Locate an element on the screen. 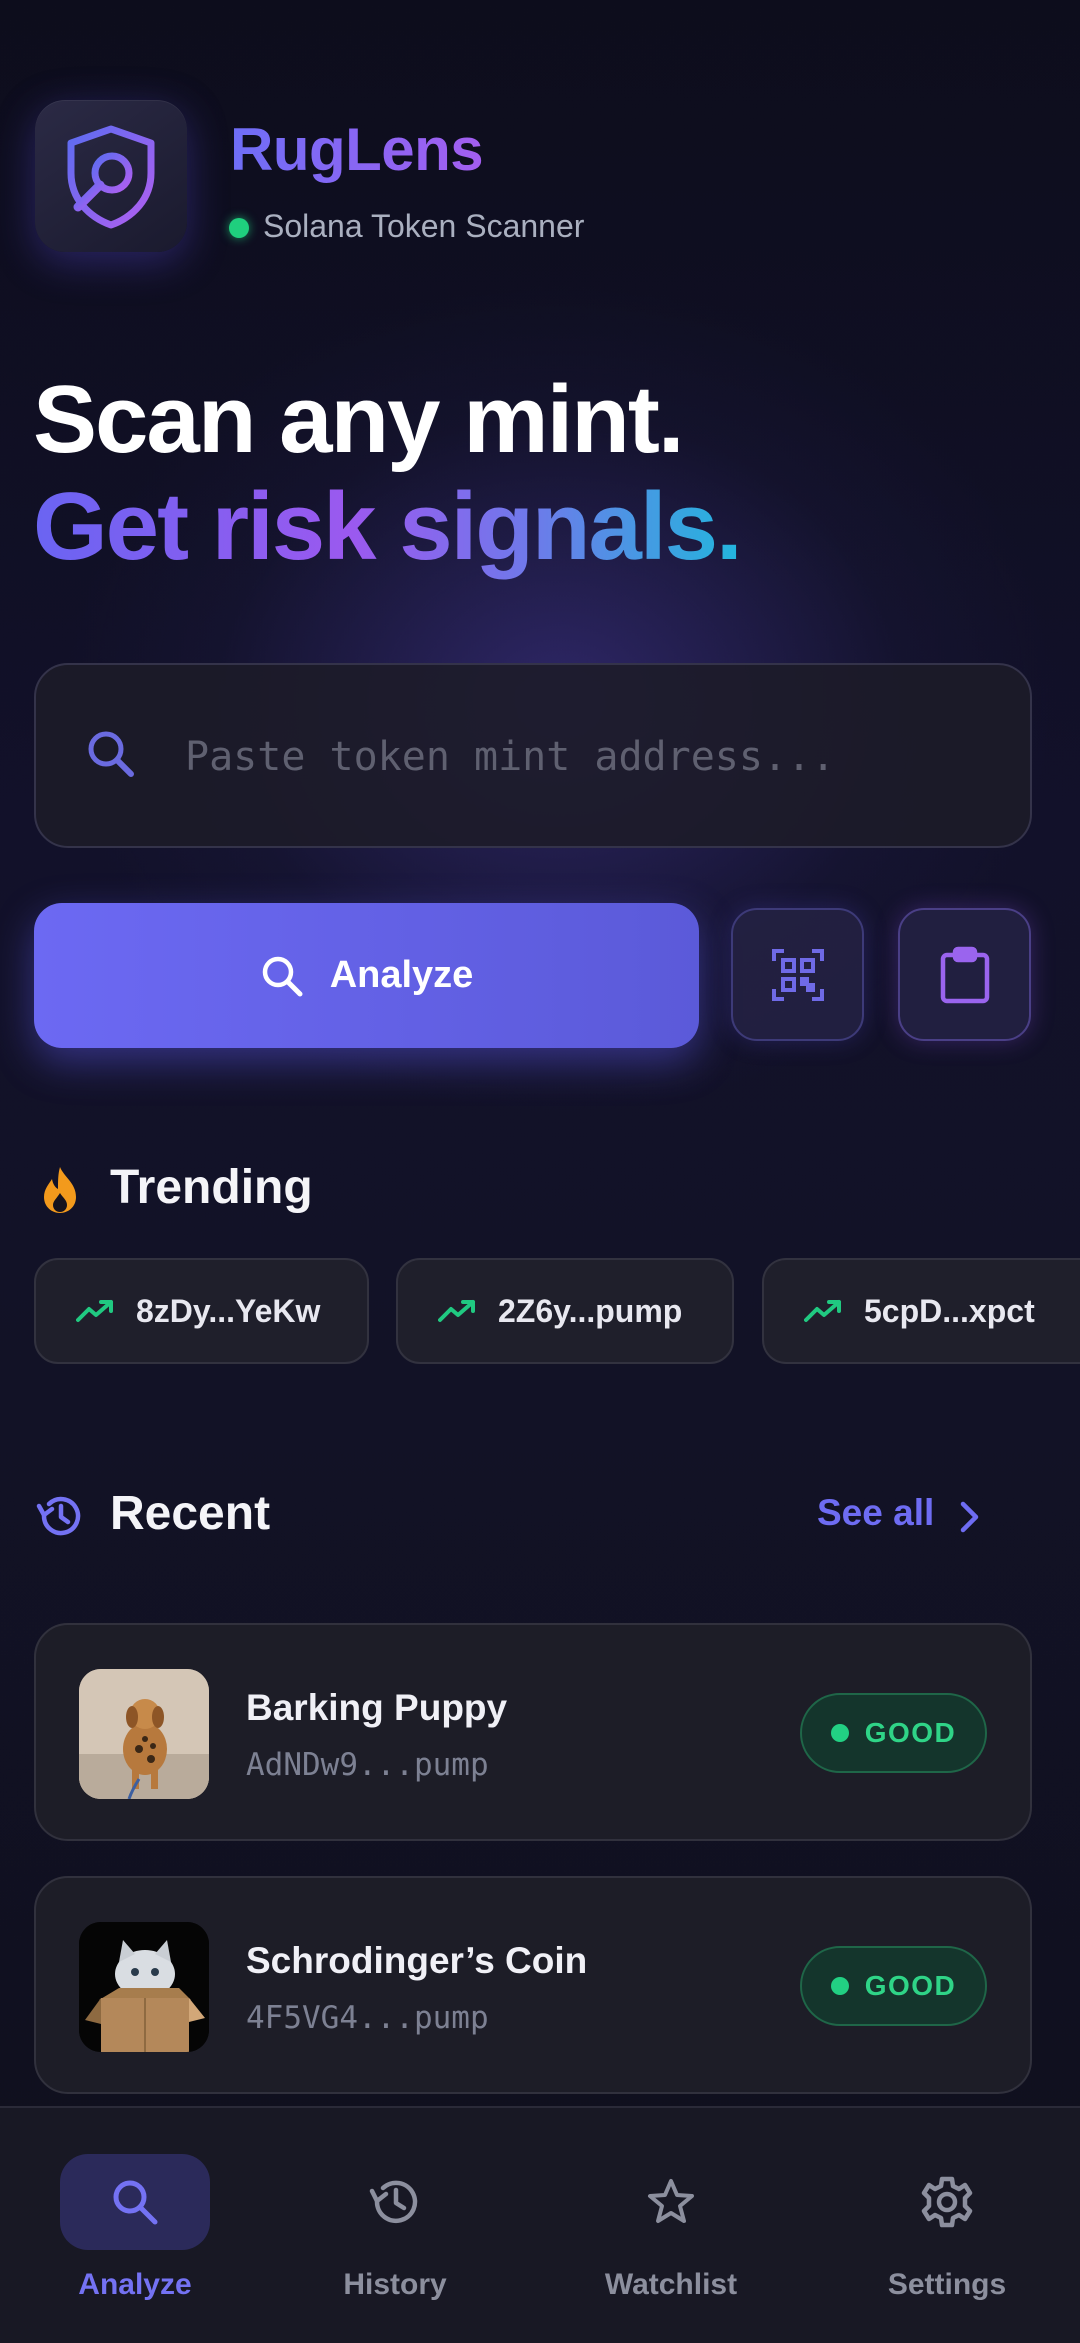  nav-label: History is located at coordinates (395, 2284).